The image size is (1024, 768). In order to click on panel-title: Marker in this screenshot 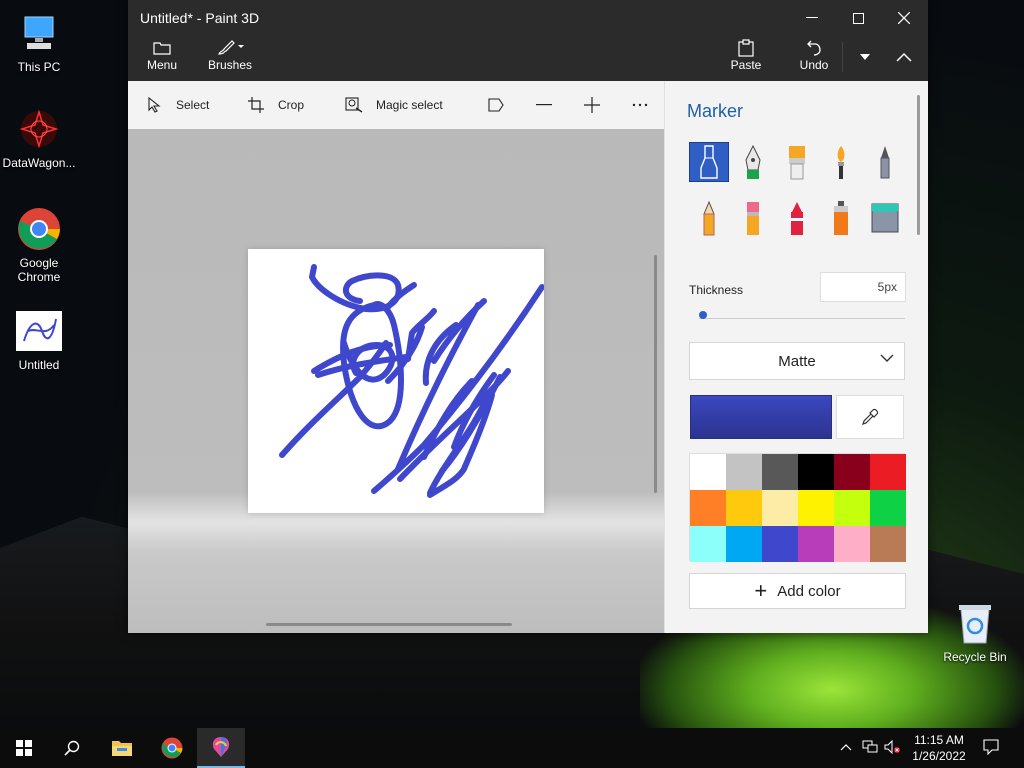, I will do `click(715, 111)`.